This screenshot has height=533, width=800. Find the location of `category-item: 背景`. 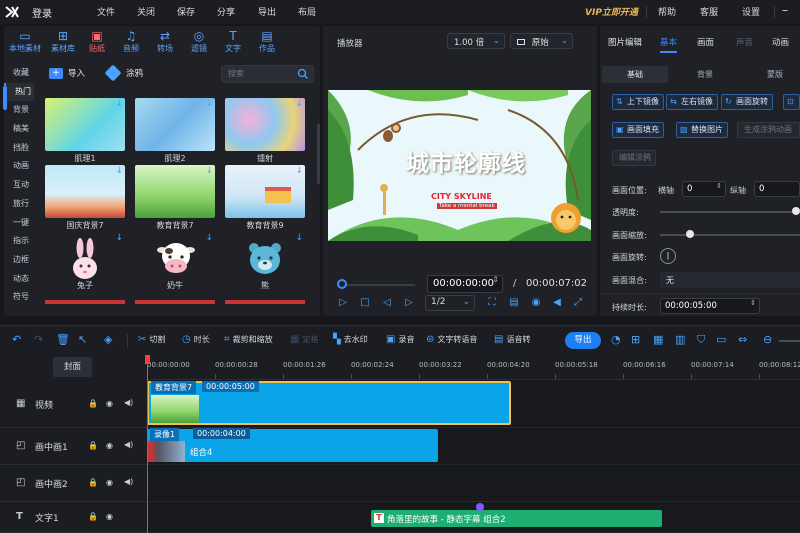

category-item: 背景 is located at coordinates (19, 110).